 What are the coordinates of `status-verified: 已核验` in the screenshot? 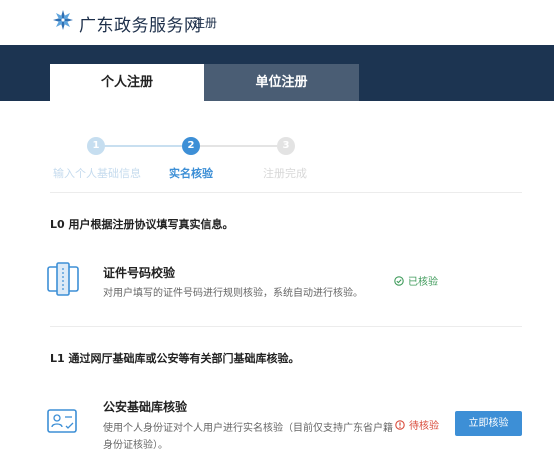 It's located at (416, 280).